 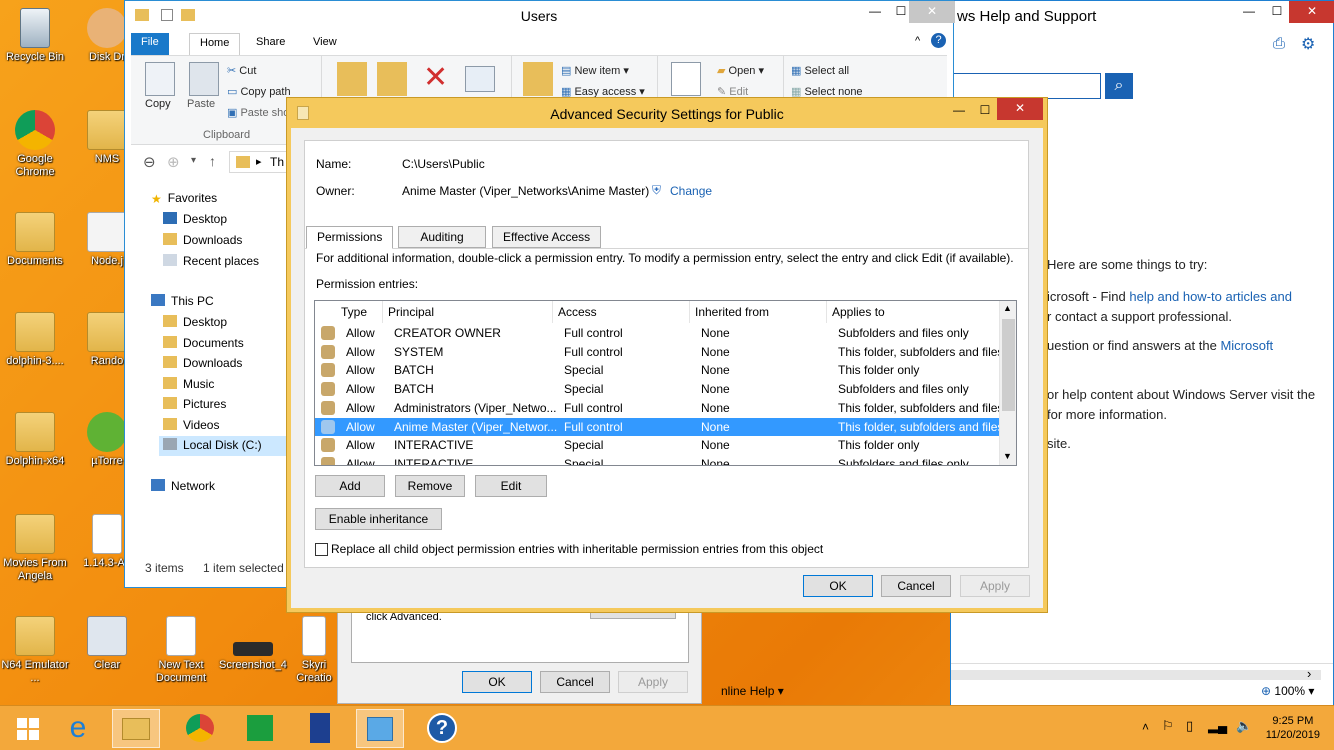 I want to click on help-search-input, so click(x=1026, y=86).